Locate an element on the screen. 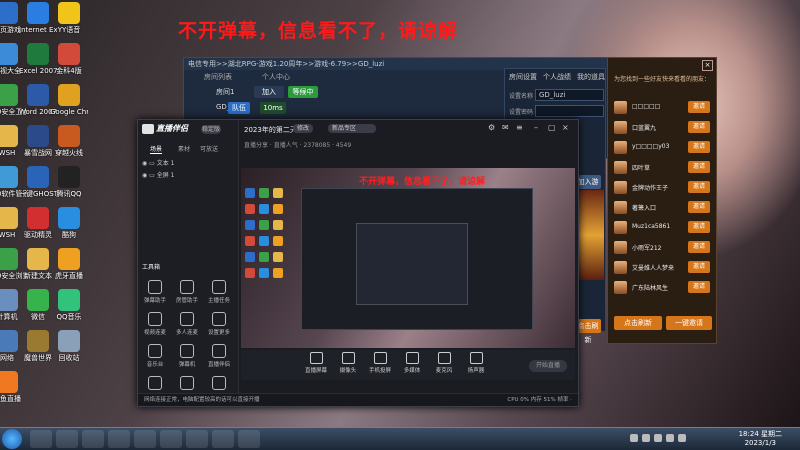  tool-button: 音乐台 is located at coordinates (155, 356).